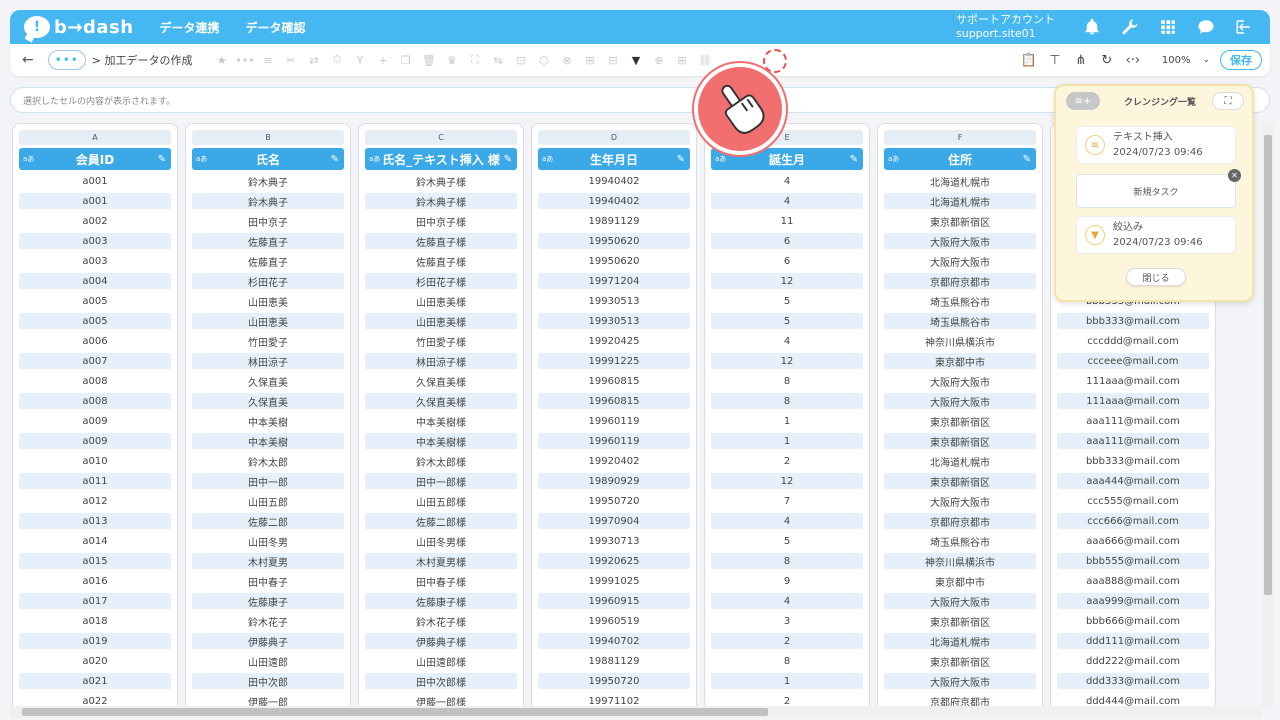  I want to click on table-cell: aaa999@mail.com, so click(1133, 601).